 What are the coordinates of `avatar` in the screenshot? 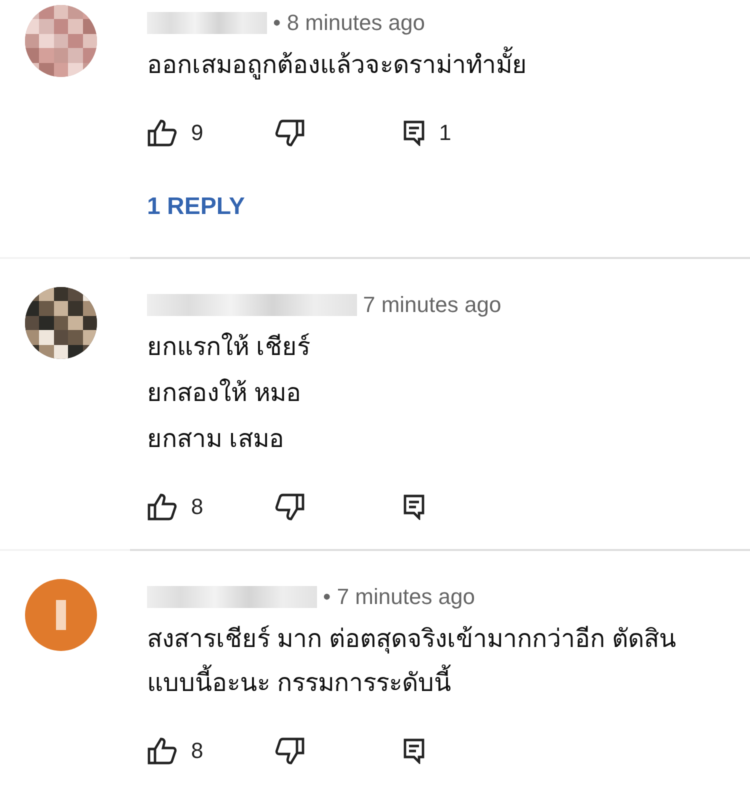 It's located at (61, 323).